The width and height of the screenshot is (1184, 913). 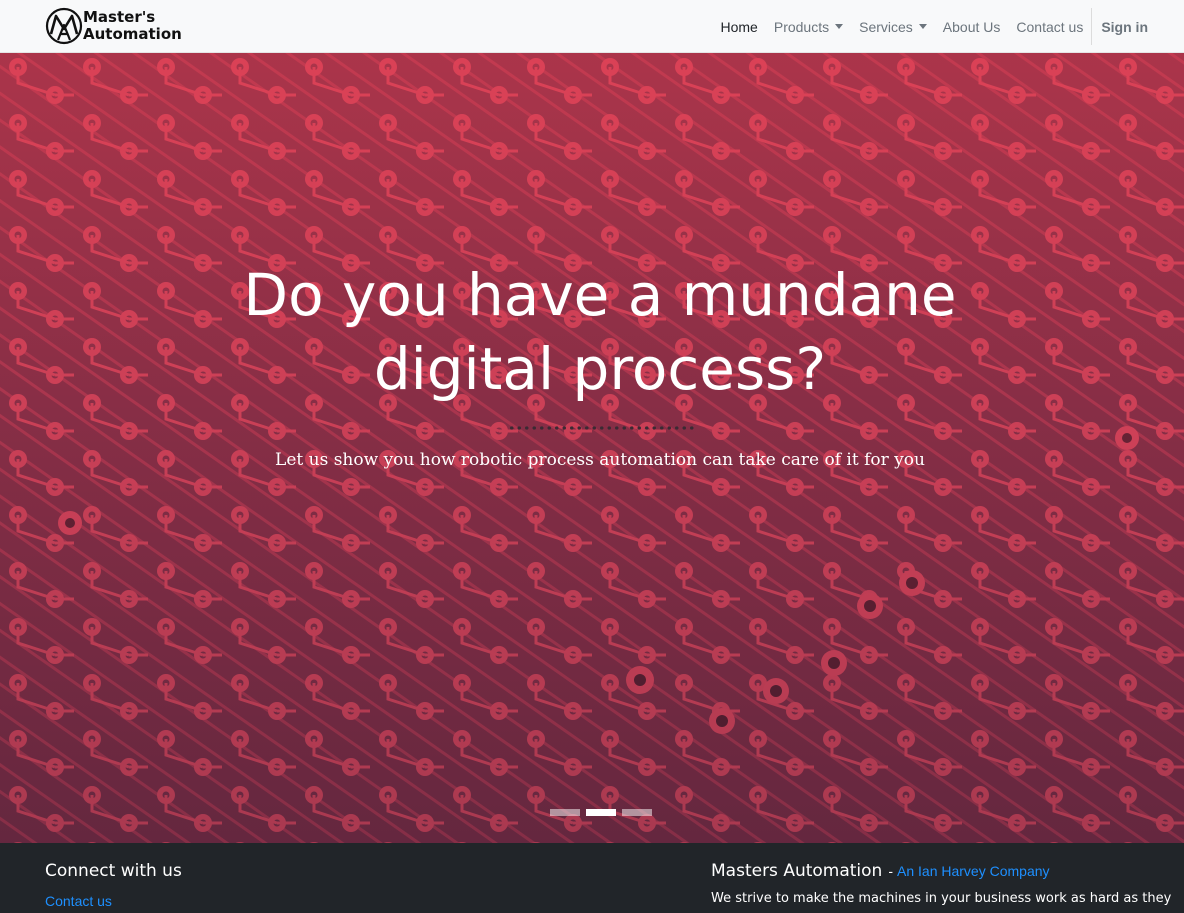 I want to click on brand-name-line2: Automation, so click(x=132, y=34).